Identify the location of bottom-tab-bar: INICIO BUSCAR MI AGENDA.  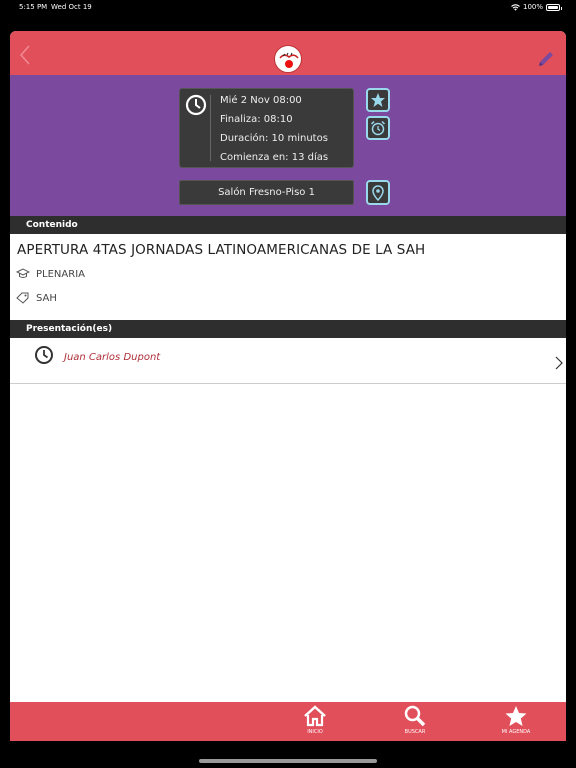
(288, 721).